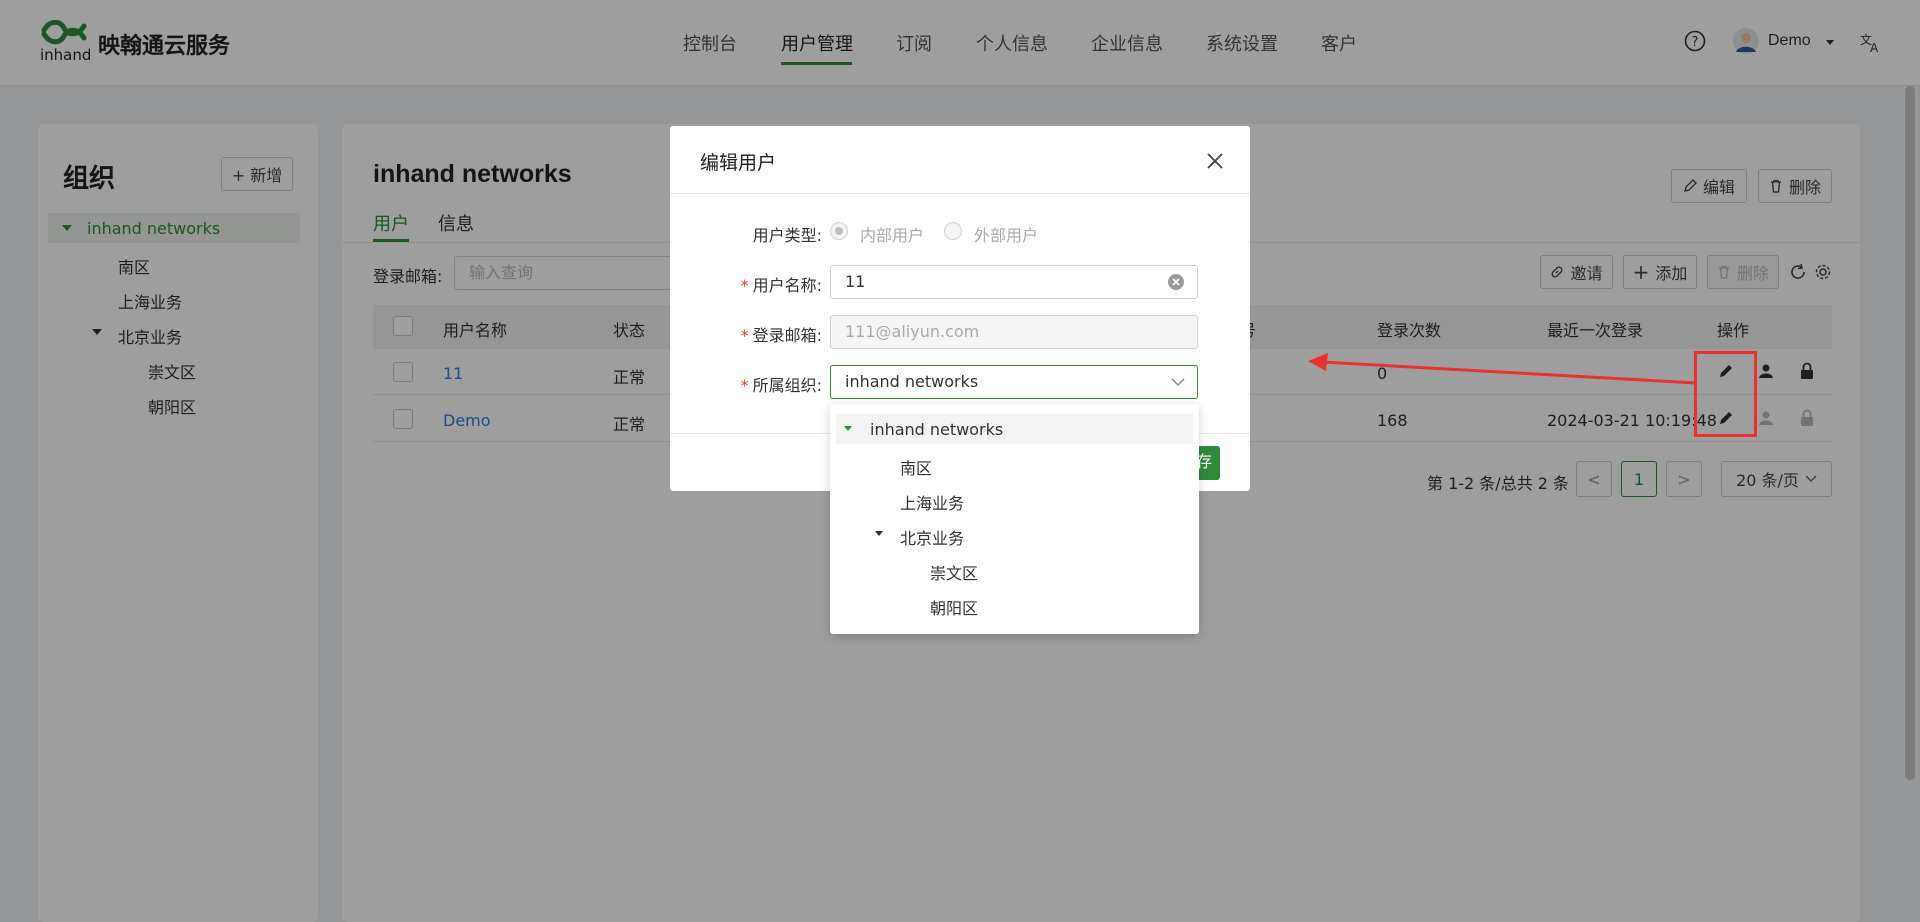 The height and width of the screenshot is (922, 1920). I want to click on email-label-text: 登录邮箱:, so click(787, 335).